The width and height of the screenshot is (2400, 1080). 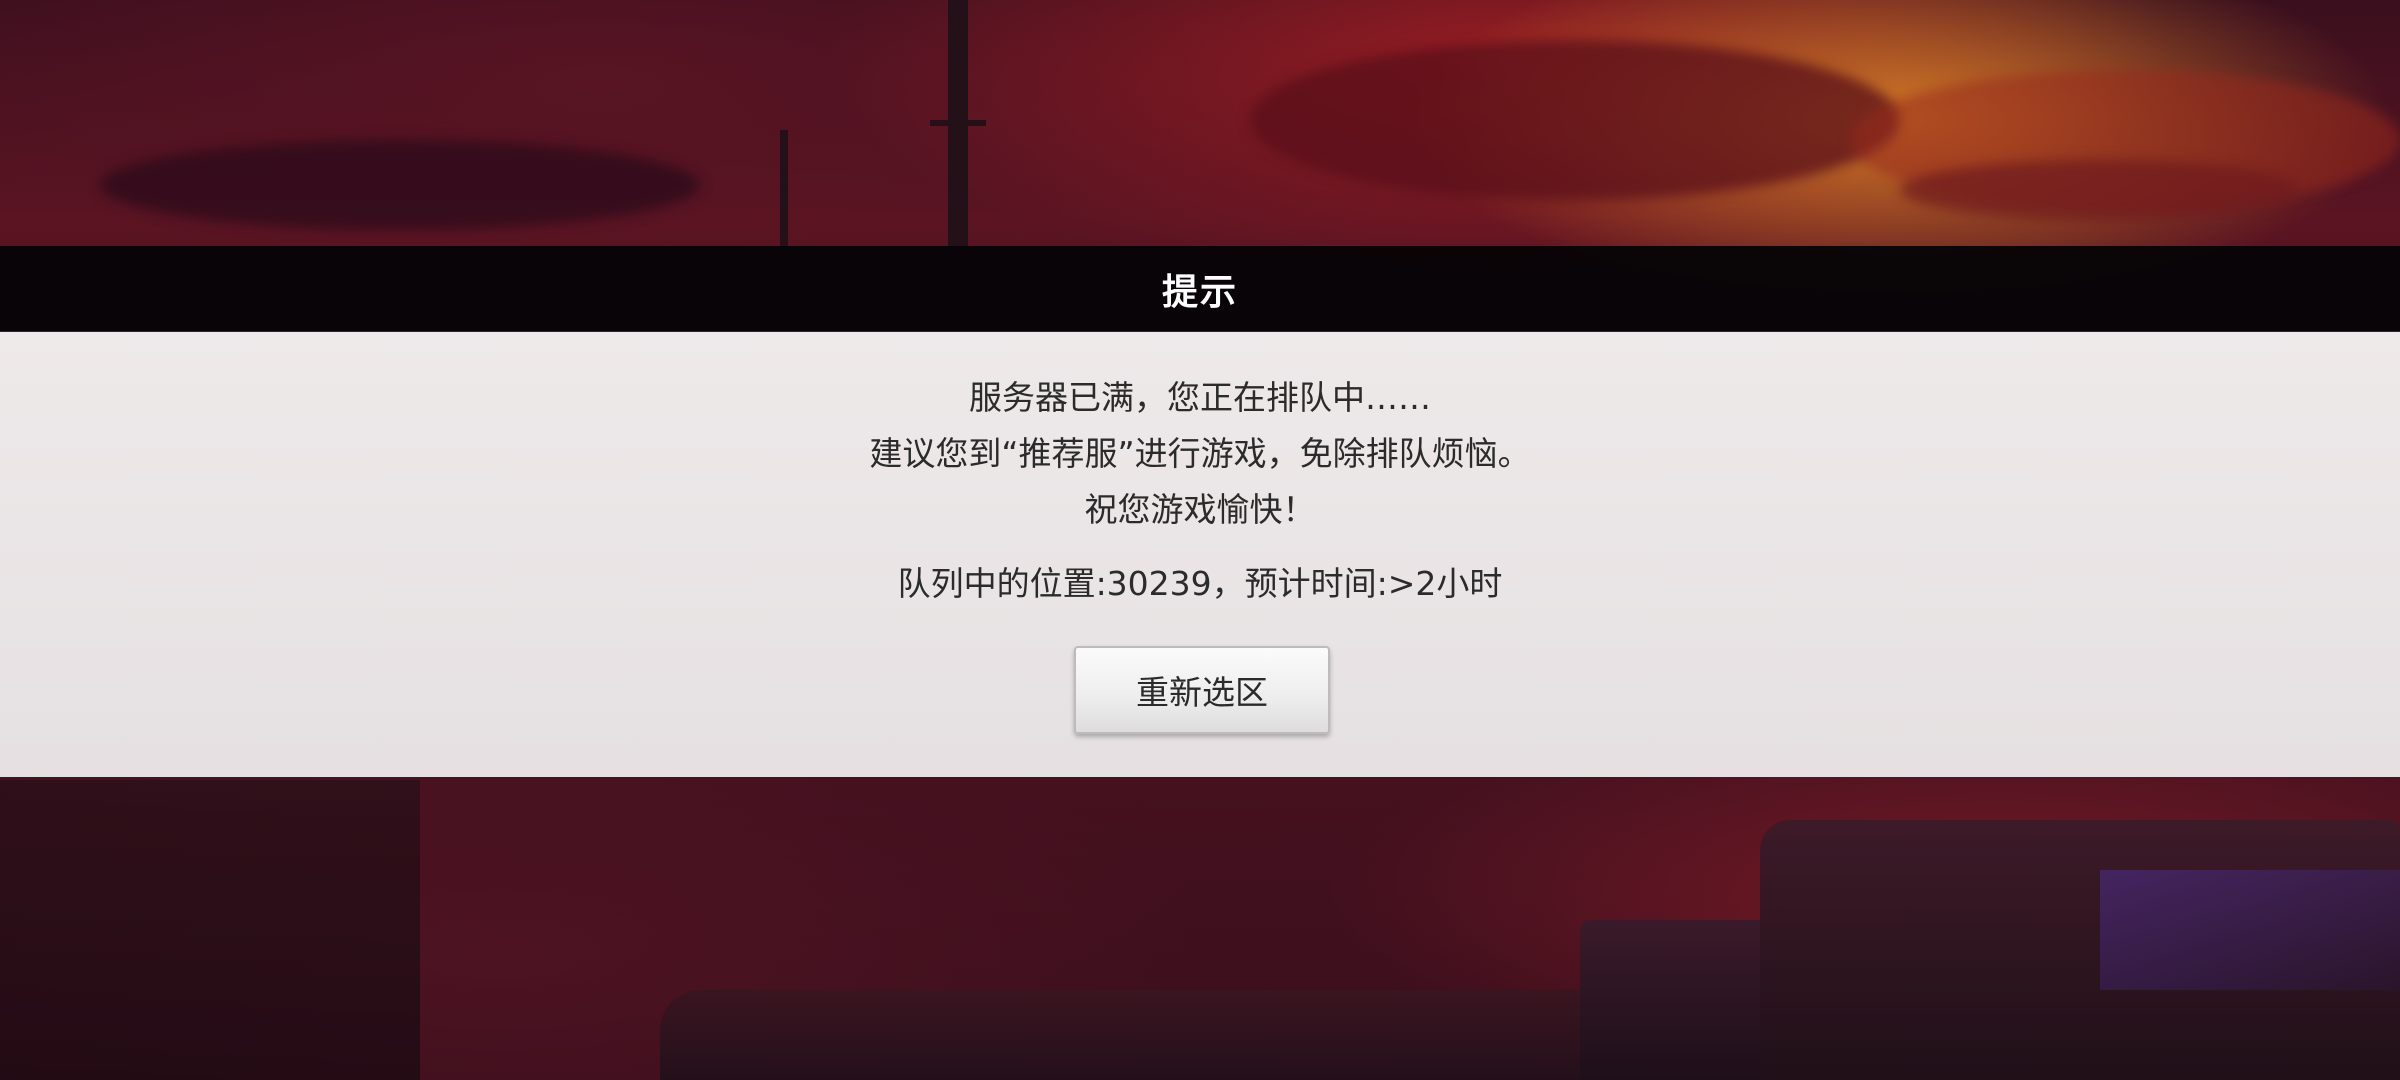 What do you see at coordinates (1200, 509) in the screenshot?
I see `greeting-message: 祝您游戏愉快！` at bounding box center [1200, 509].